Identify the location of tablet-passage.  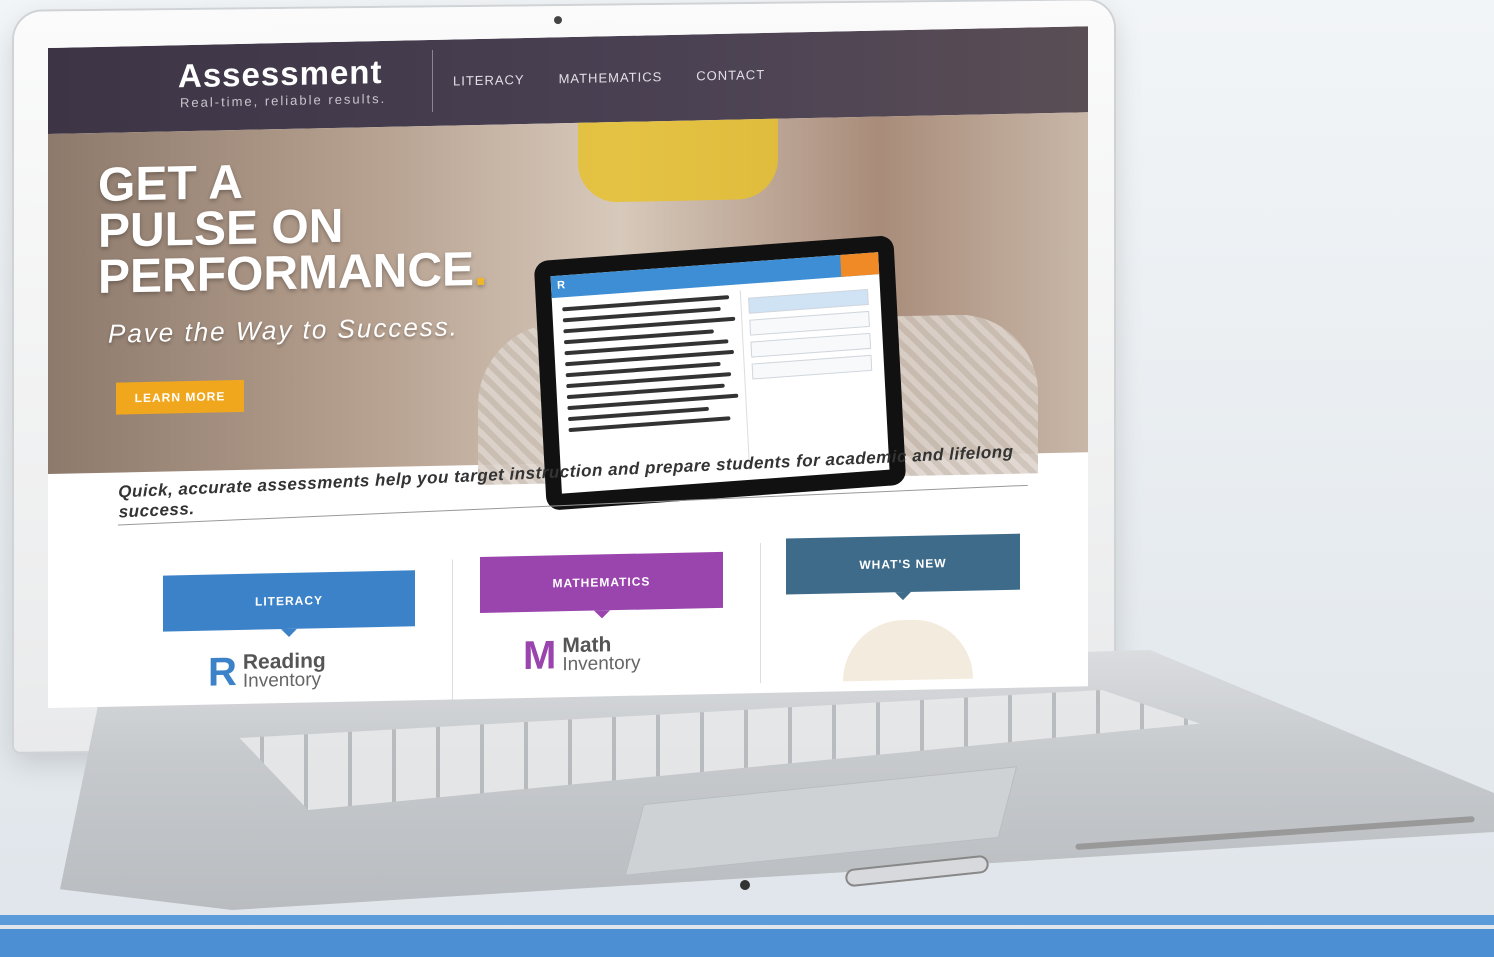
(653, 367).